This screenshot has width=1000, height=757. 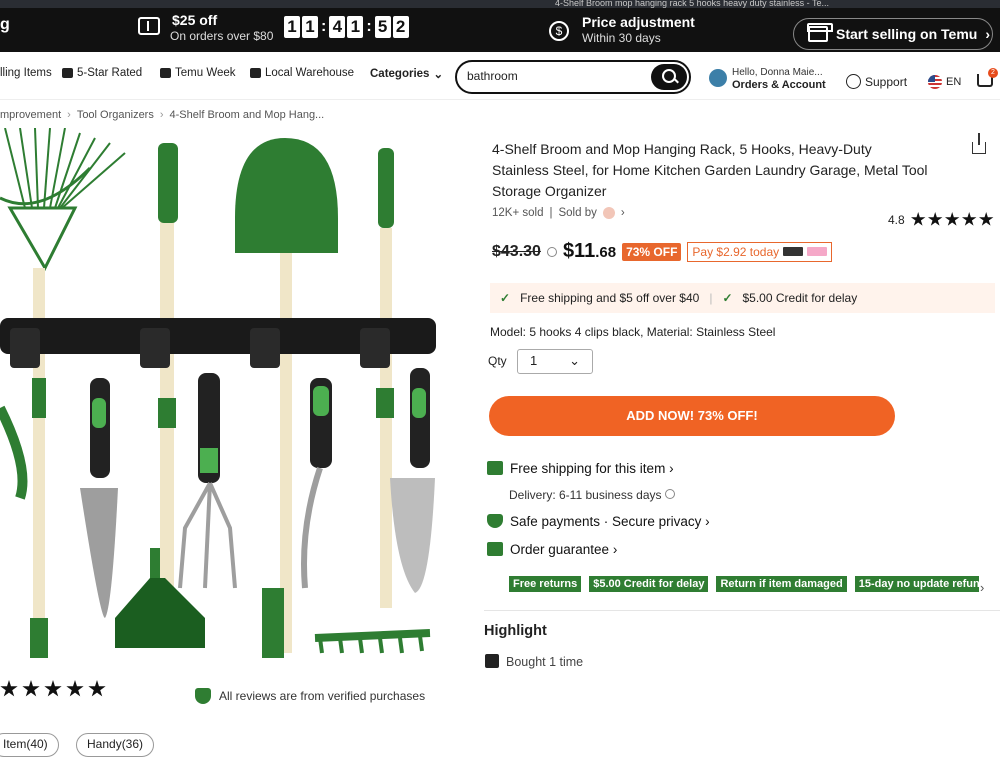 What do you see at coordinates (115, 745) in the screenshot?
I see `review-filter-chip: Handy(36)` at bounding box center [115, 745].